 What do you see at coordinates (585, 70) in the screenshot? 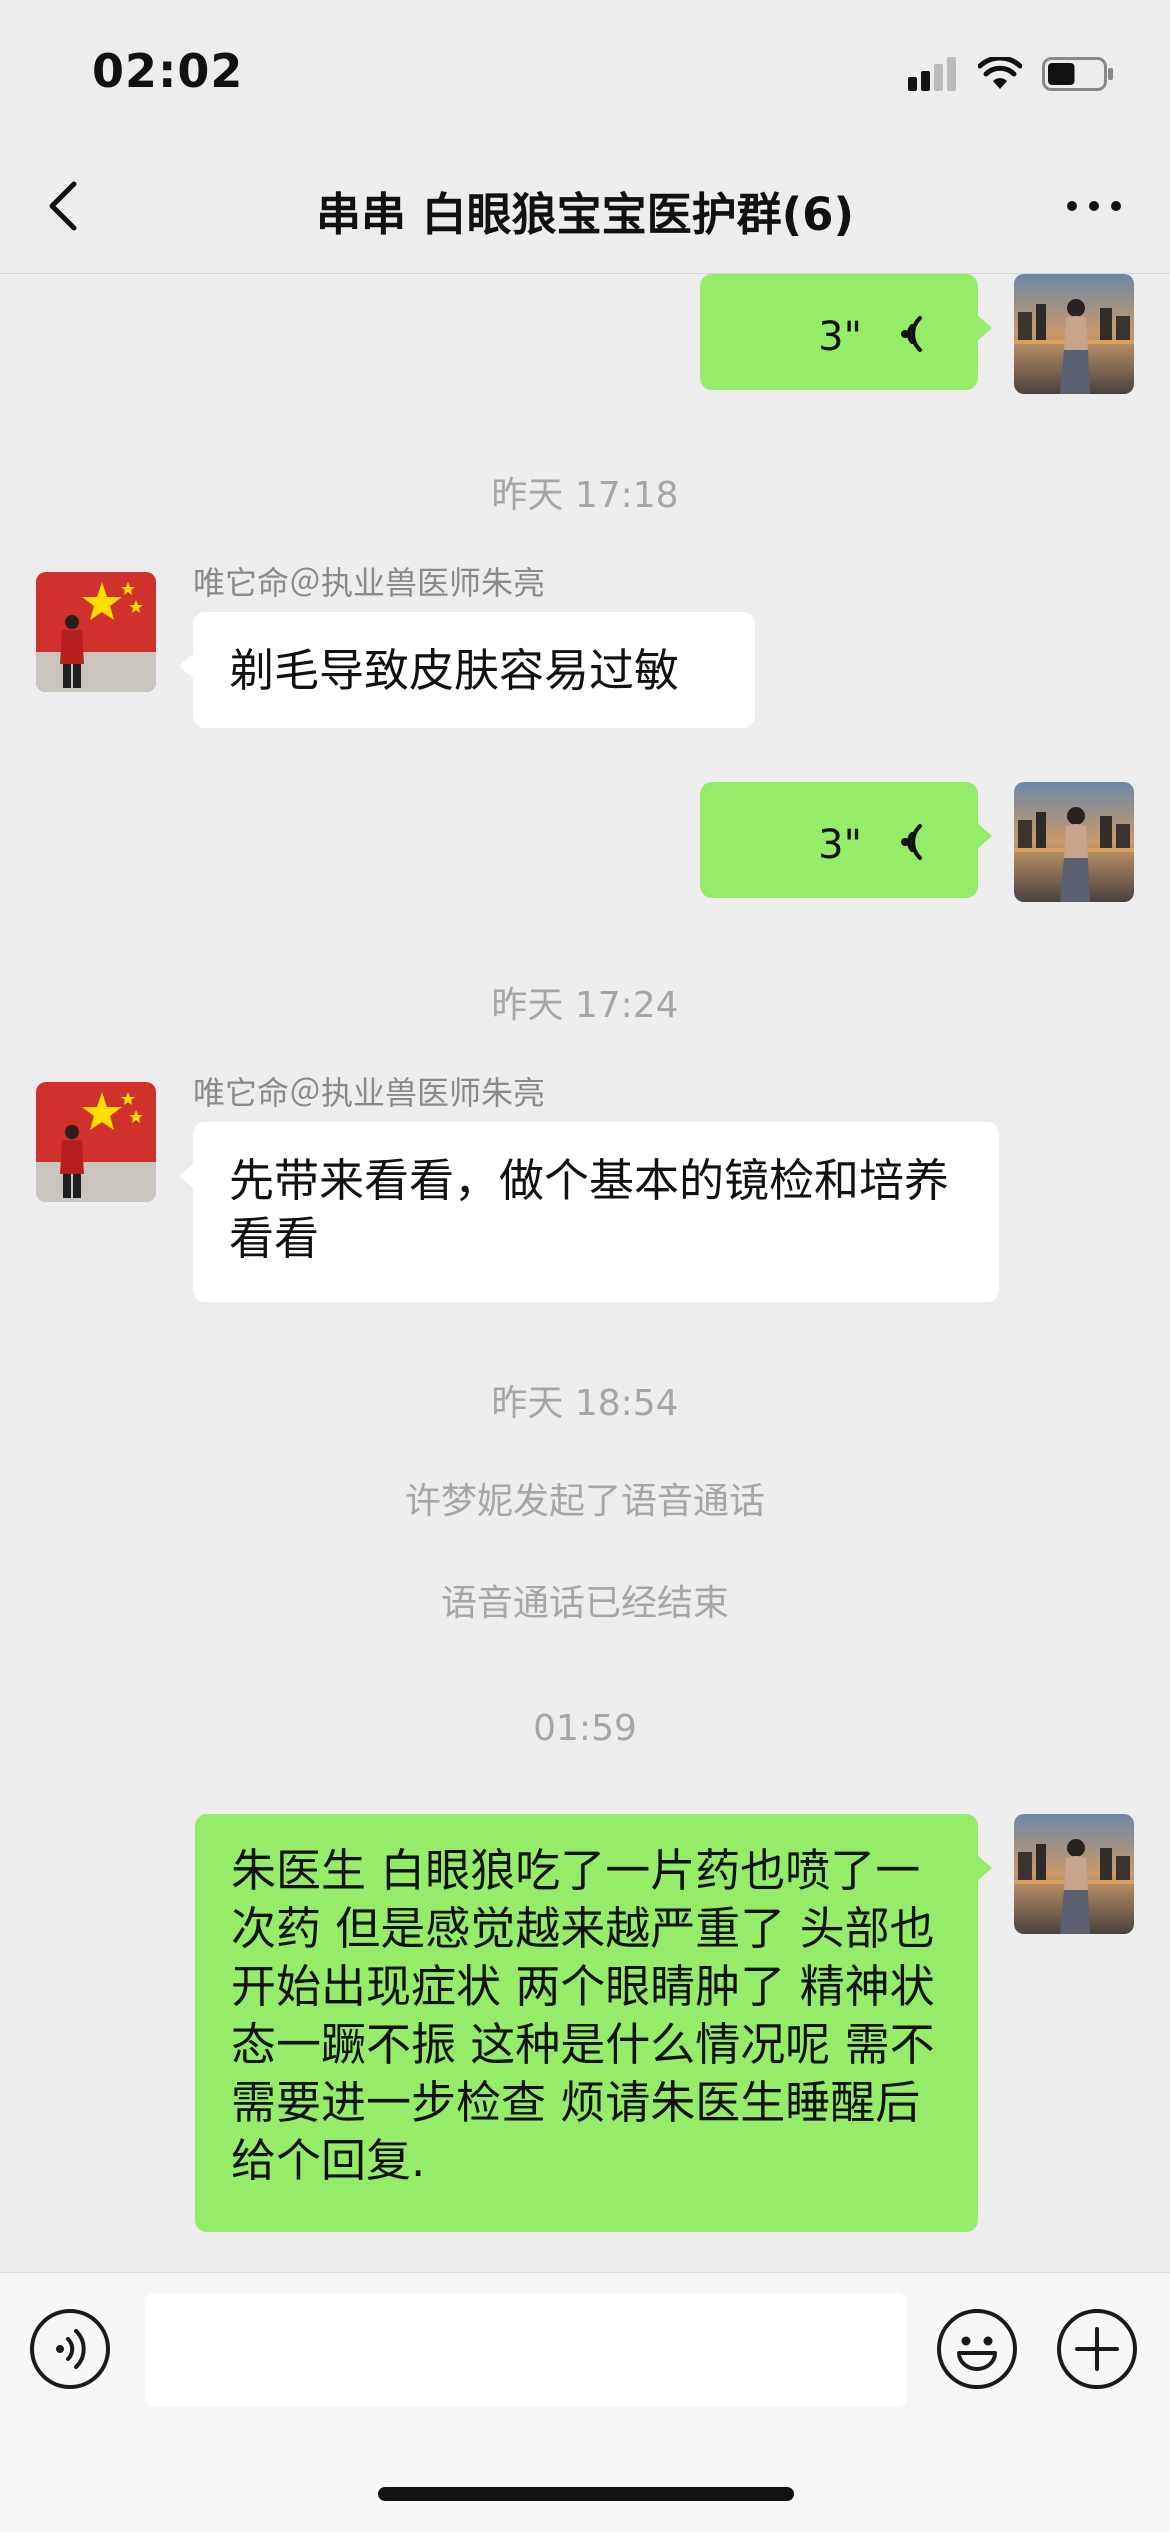
I see `status-bar: 02:02` at bounding box center [585, 70].